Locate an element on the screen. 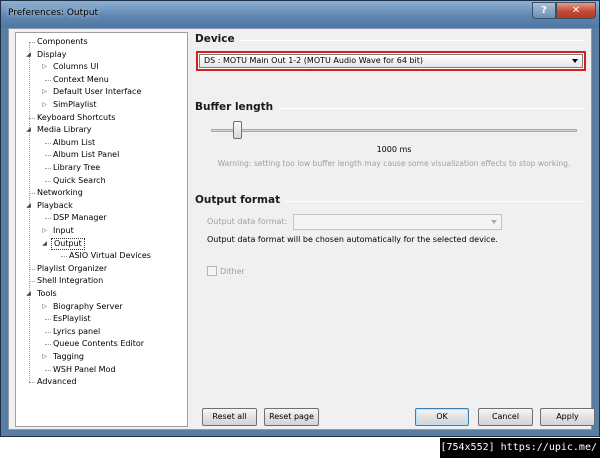 This screenshot has height=458, width=600. tree-item-keyboard-shortcuts: Keyboard Shortcuts is located at coordinates (101, 118).